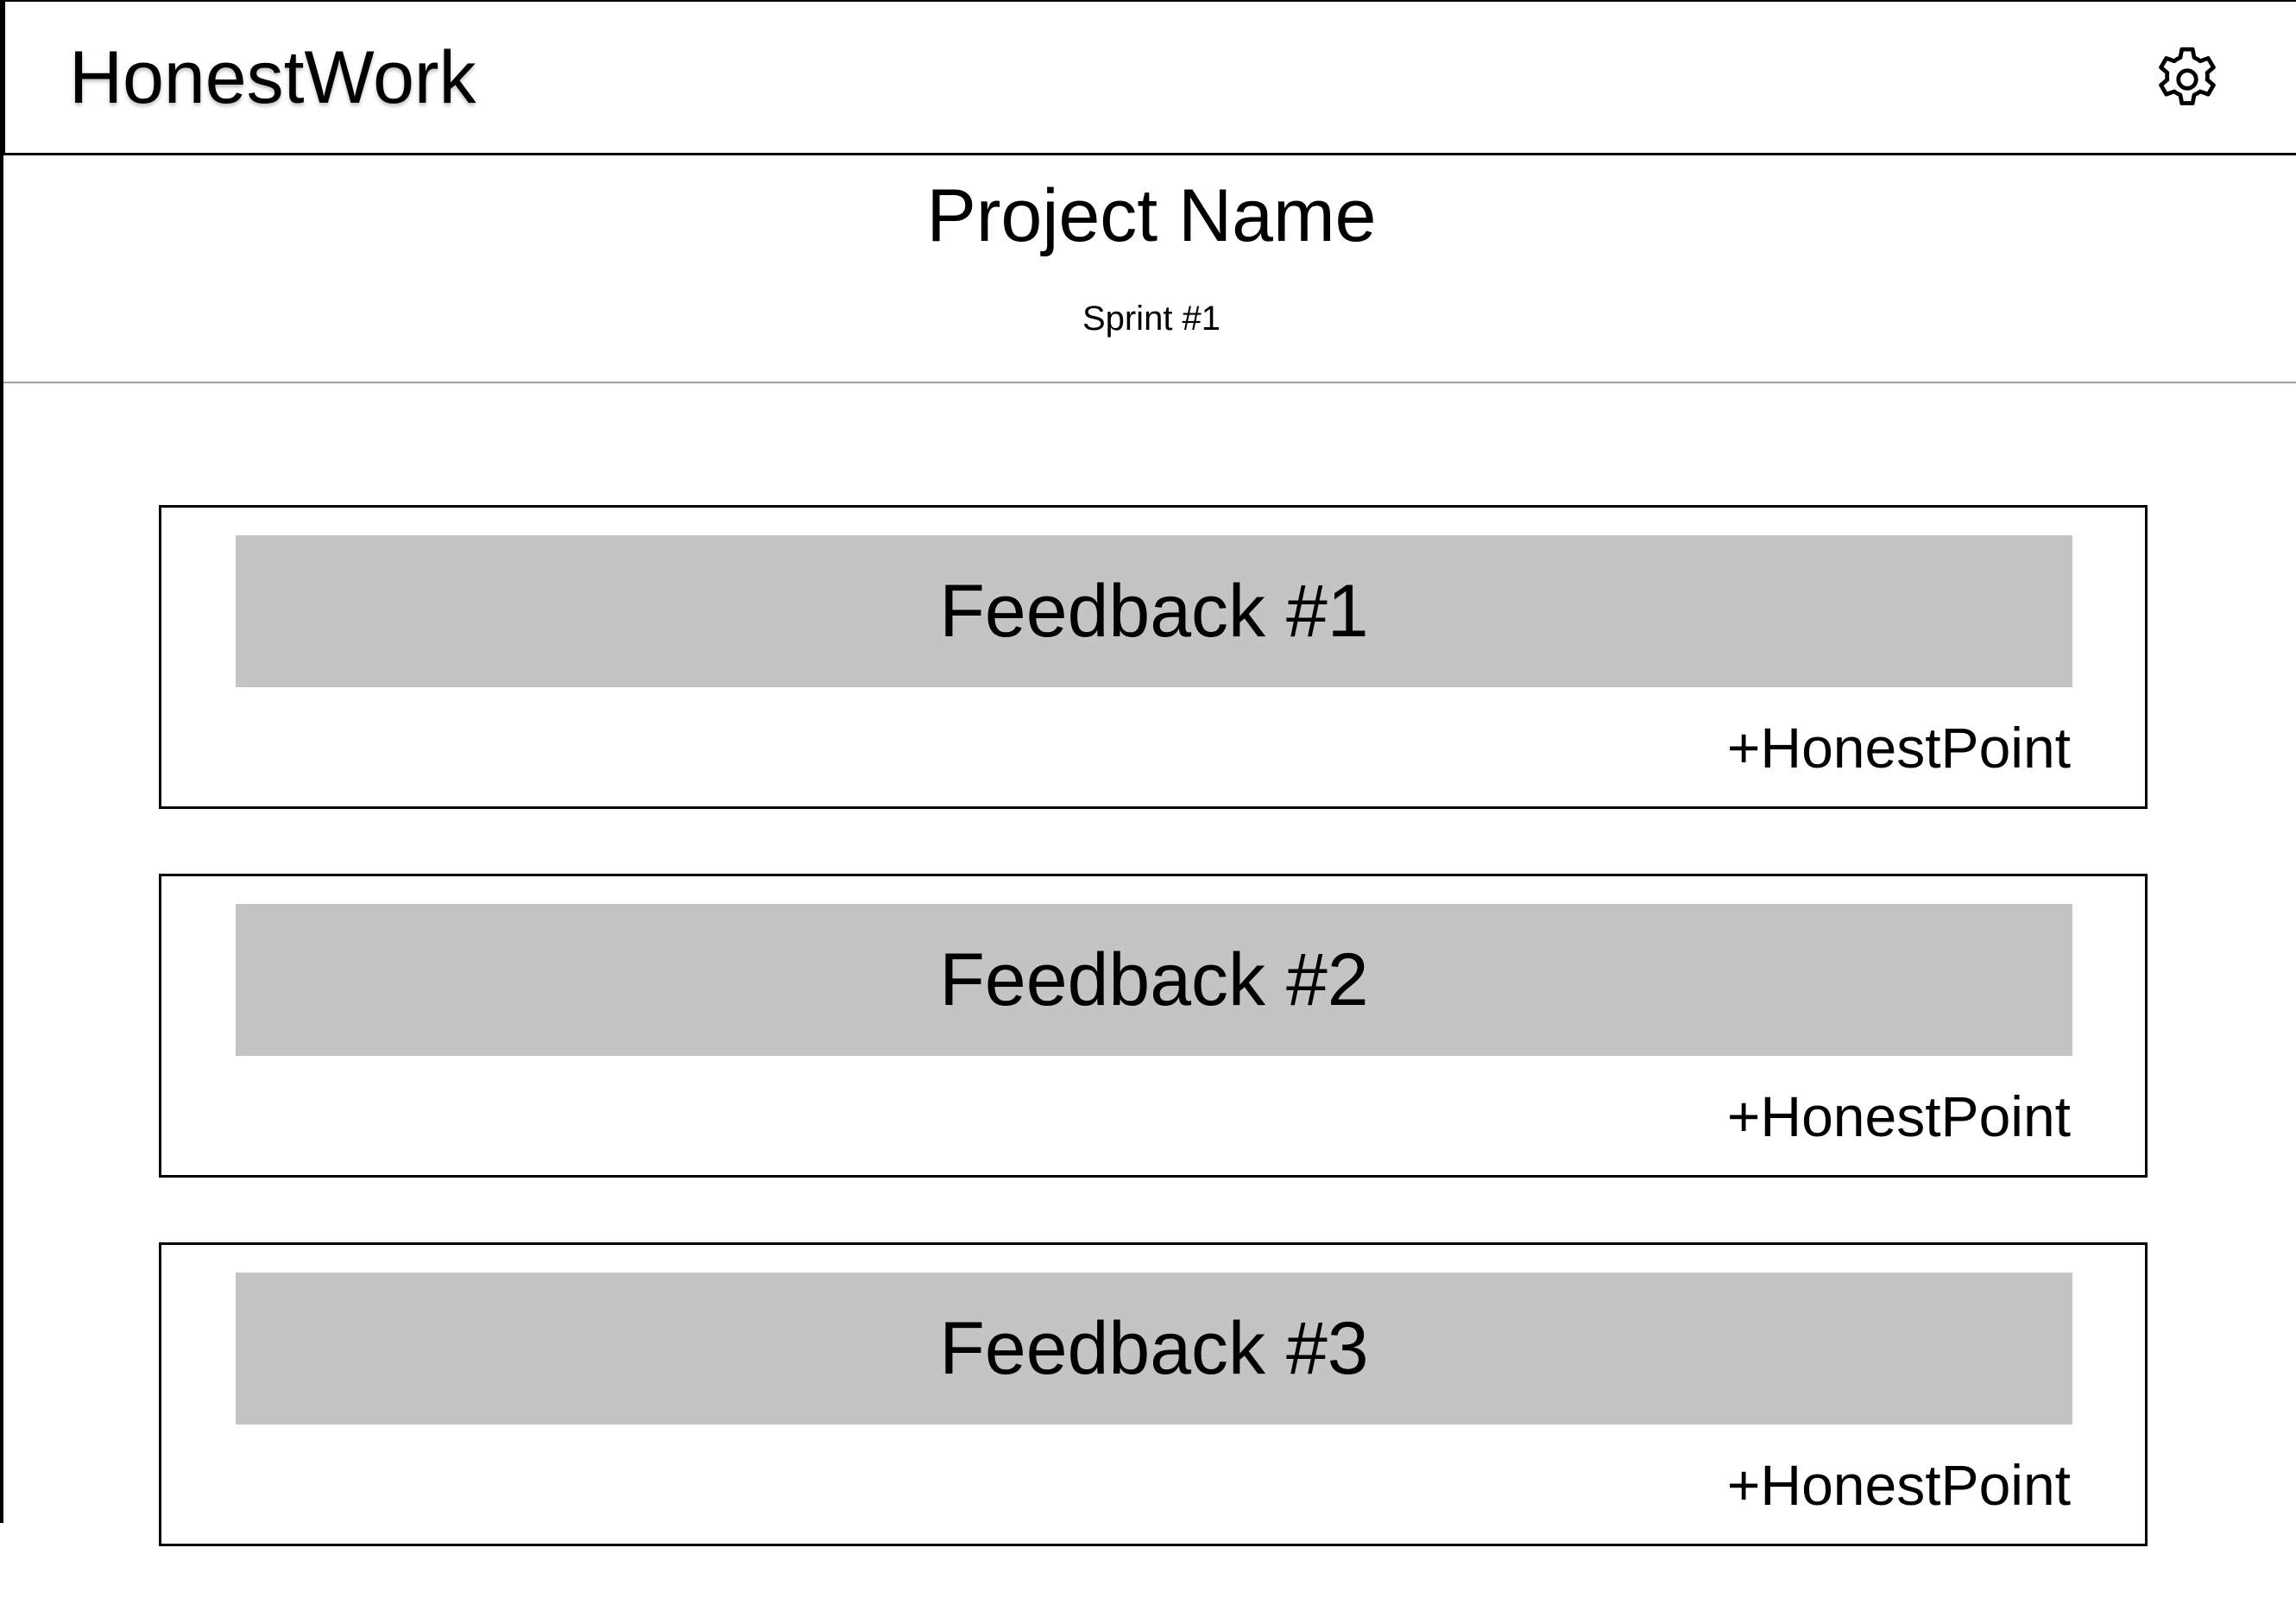 The width and height of the screenshot is (2296, 1611). I want to click on feedback-title: Feedback #2, so click(1154, 979).